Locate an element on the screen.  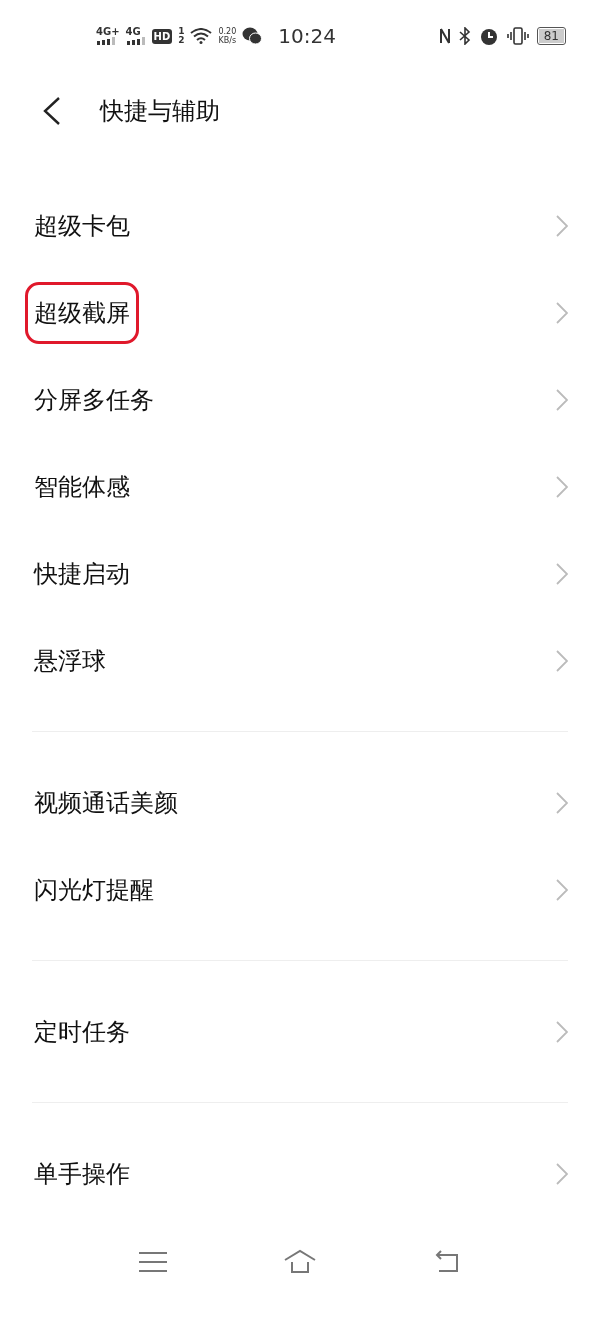
settings-item: 分屏多任务 is located at coordinates (94, 399).